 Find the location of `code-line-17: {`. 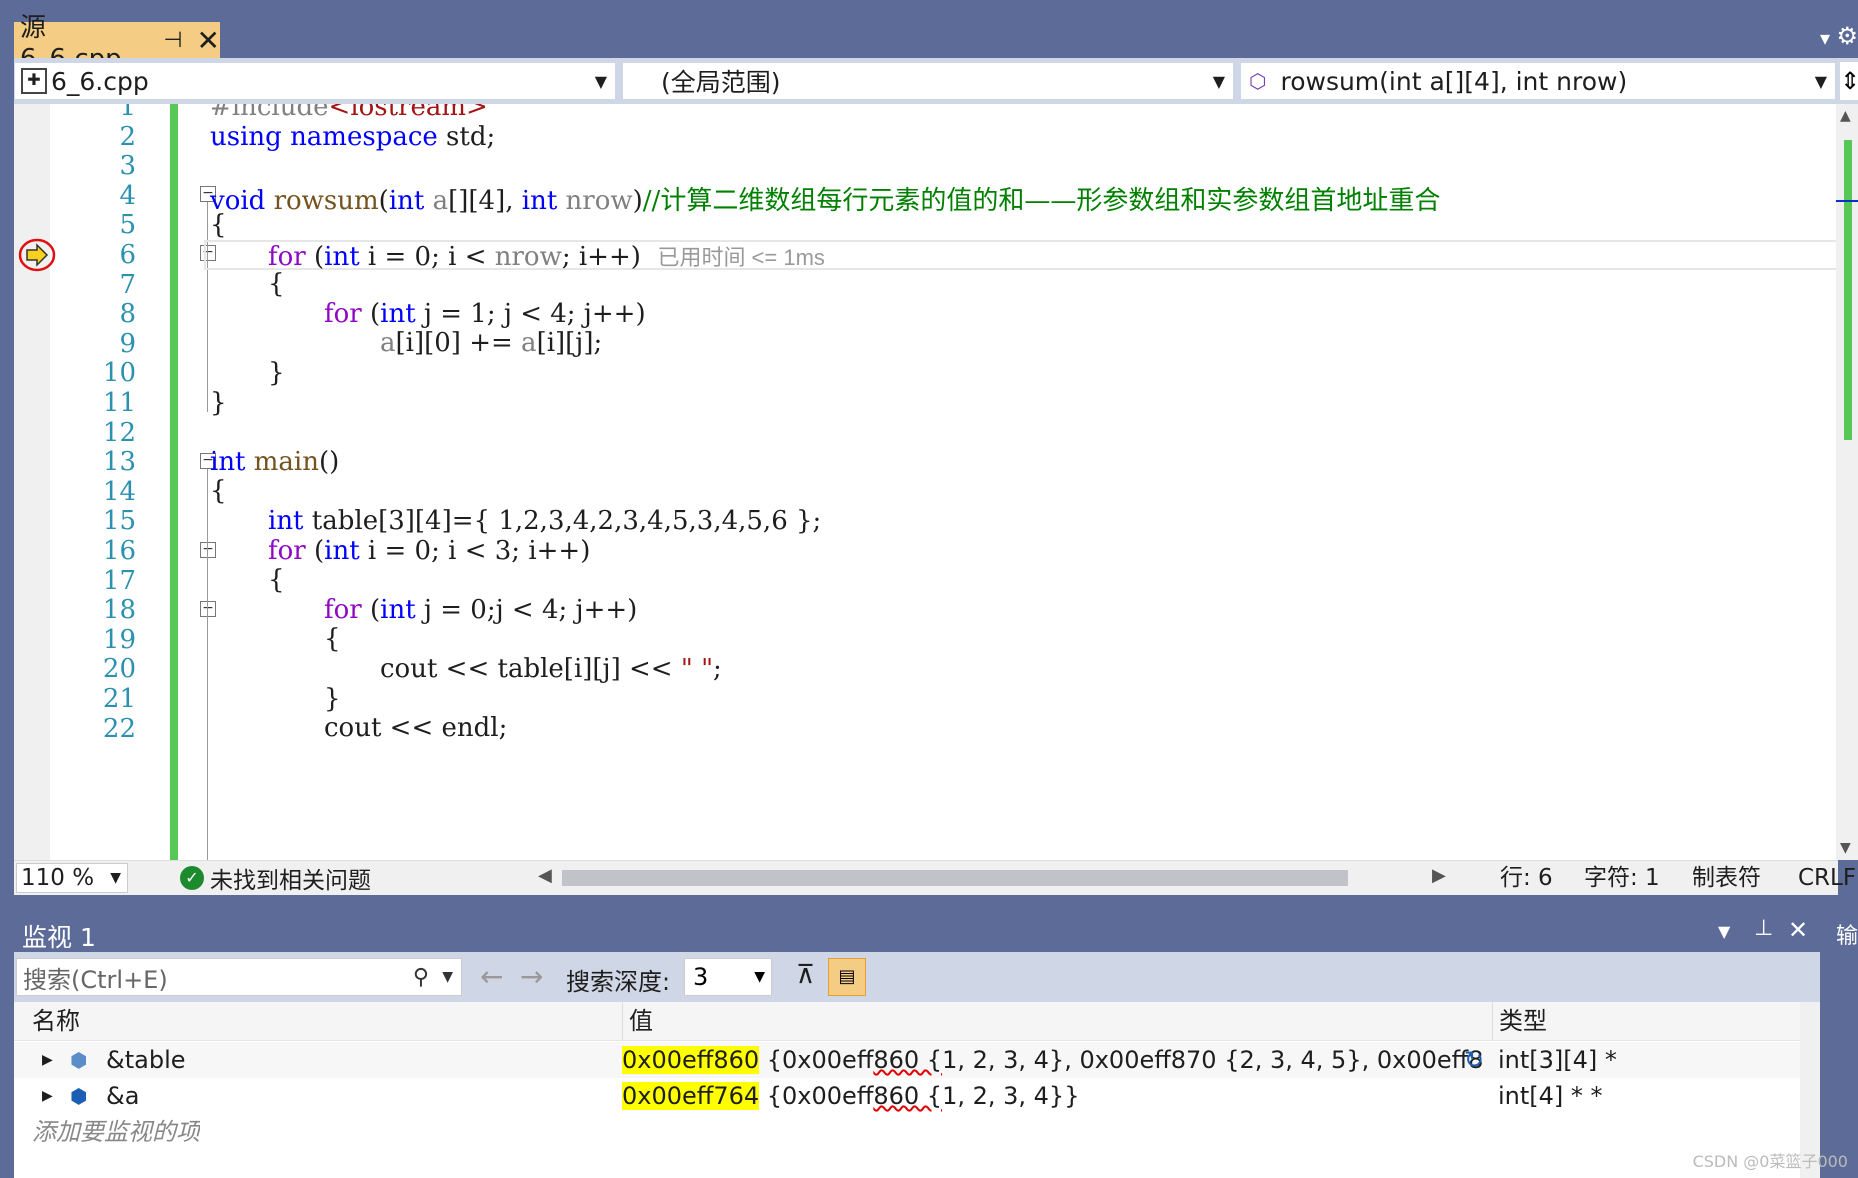

code-line-17: { is located at coordinates (276, 580).